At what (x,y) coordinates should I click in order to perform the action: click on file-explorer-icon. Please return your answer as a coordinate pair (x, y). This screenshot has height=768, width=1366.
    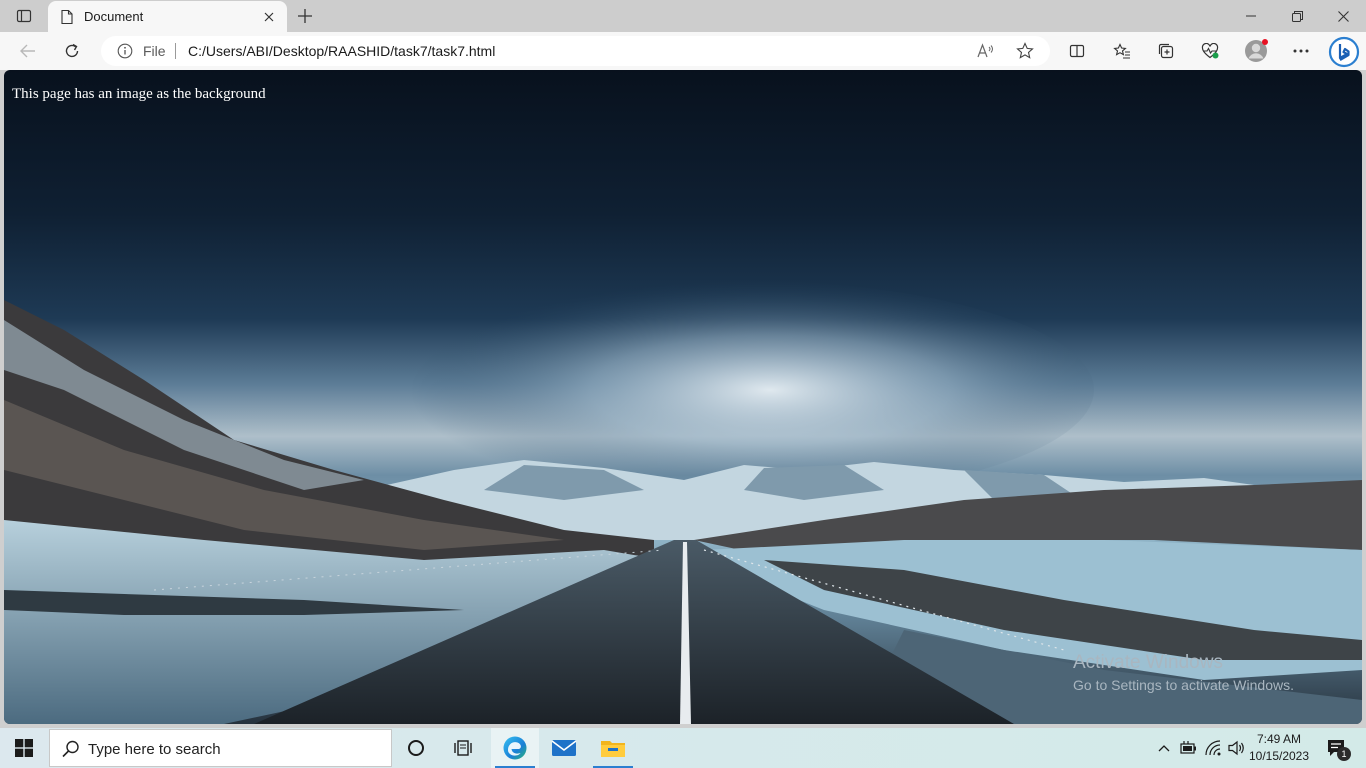
    Looking at the image, I should click on (613, 749).